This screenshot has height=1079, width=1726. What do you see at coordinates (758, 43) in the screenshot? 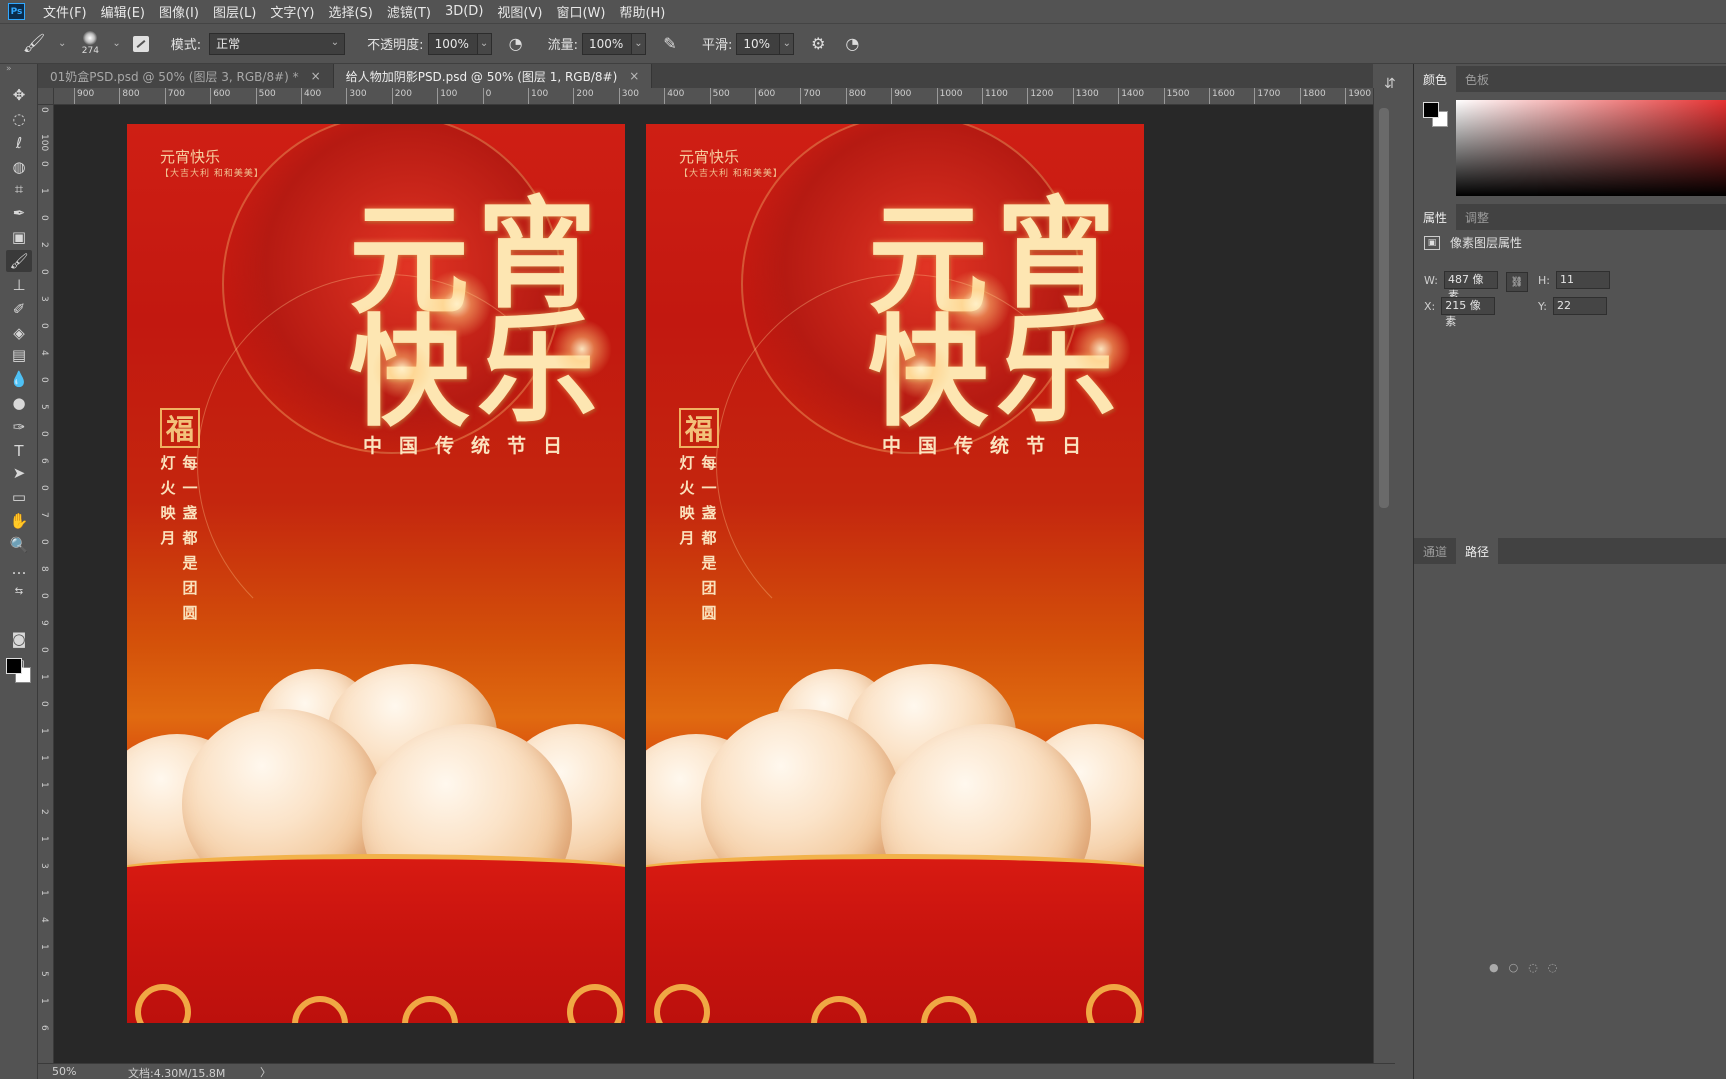
I see `smoothing-input: 10%` at bounding box center [758, 43].